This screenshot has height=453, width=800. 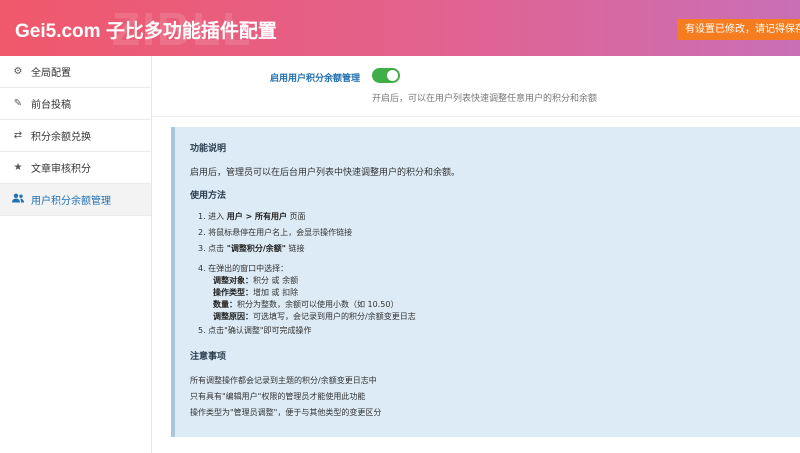 I want to click on note-3: 操作类型为"管理员调整"，便于与其他类型的变更区分, so click(x=286, y=412).